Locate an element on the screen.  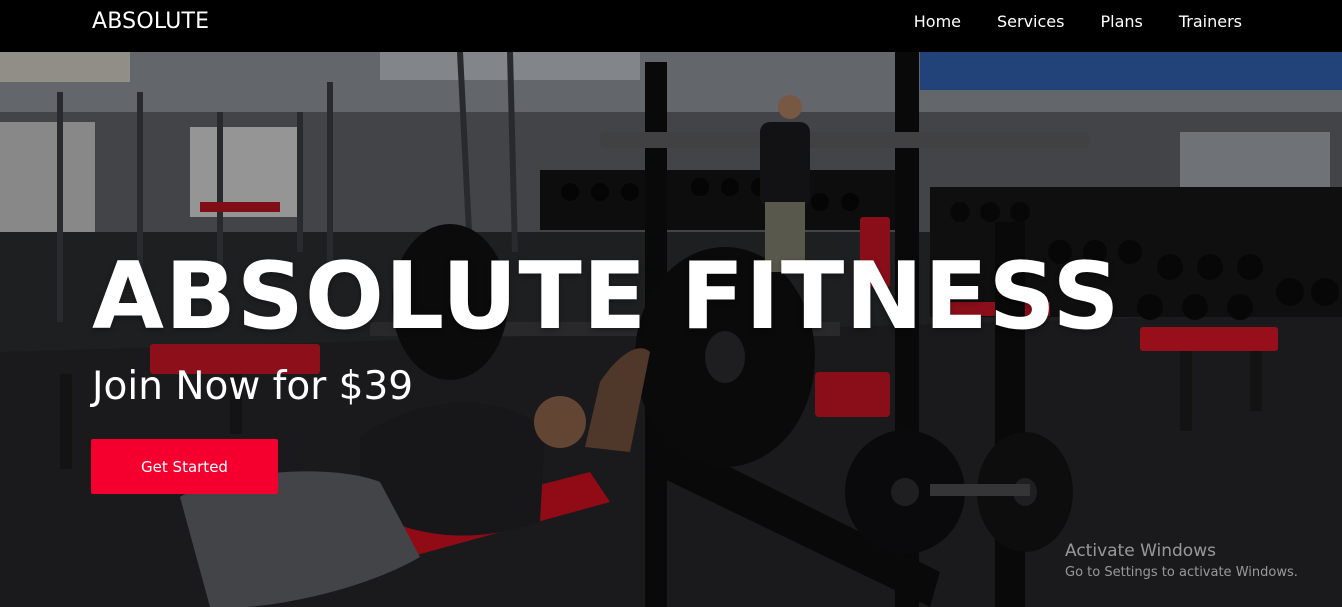
hero-subtitle: Join Now for $39 is located at coordinates (253, 386).